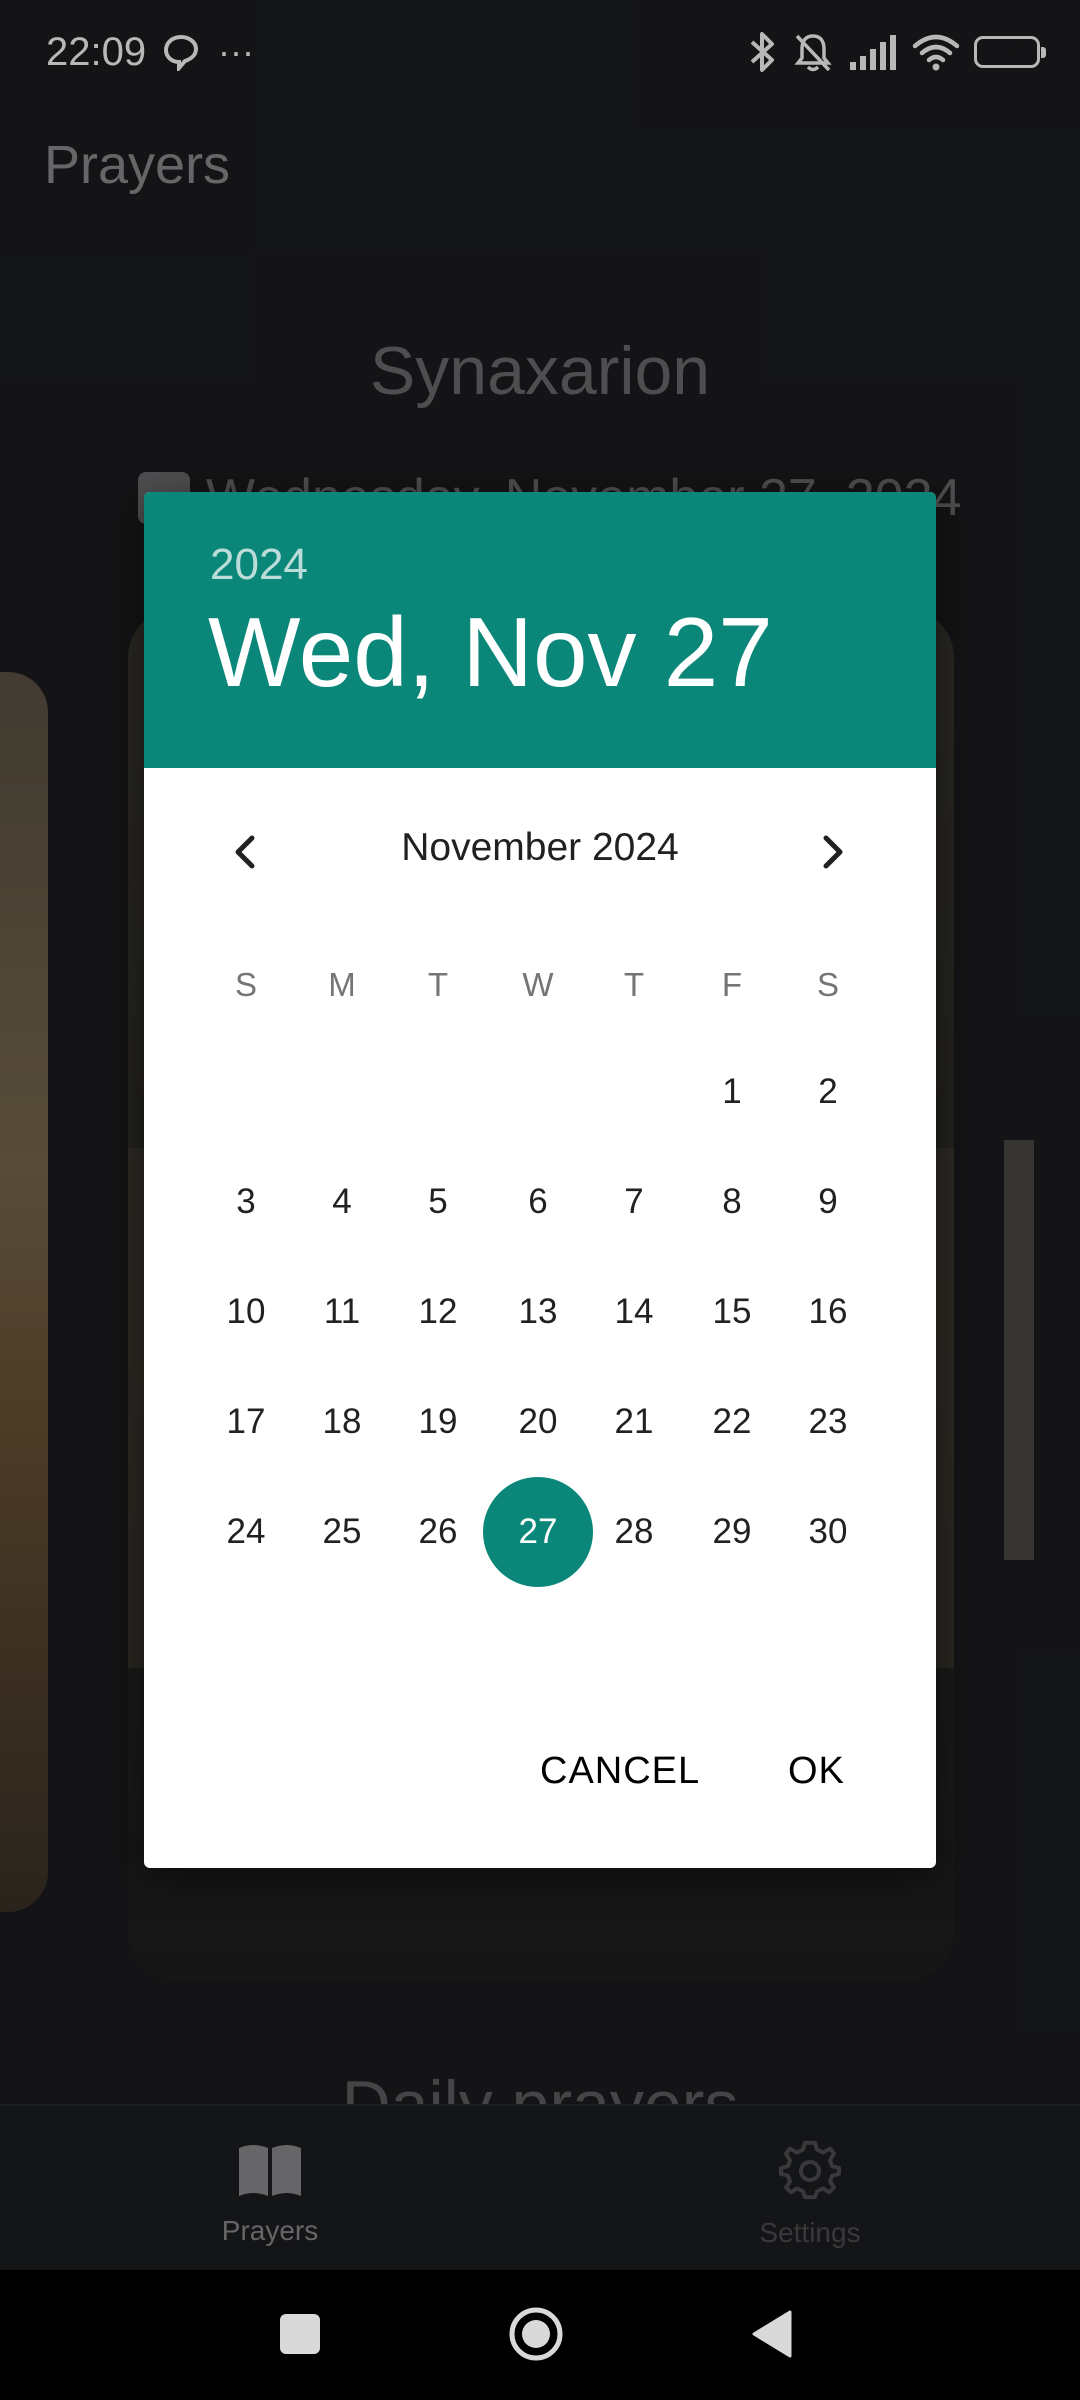  Describe the element at coordinates (634, 1422) in the screenshot. I see `day-cell: 21` at that location.